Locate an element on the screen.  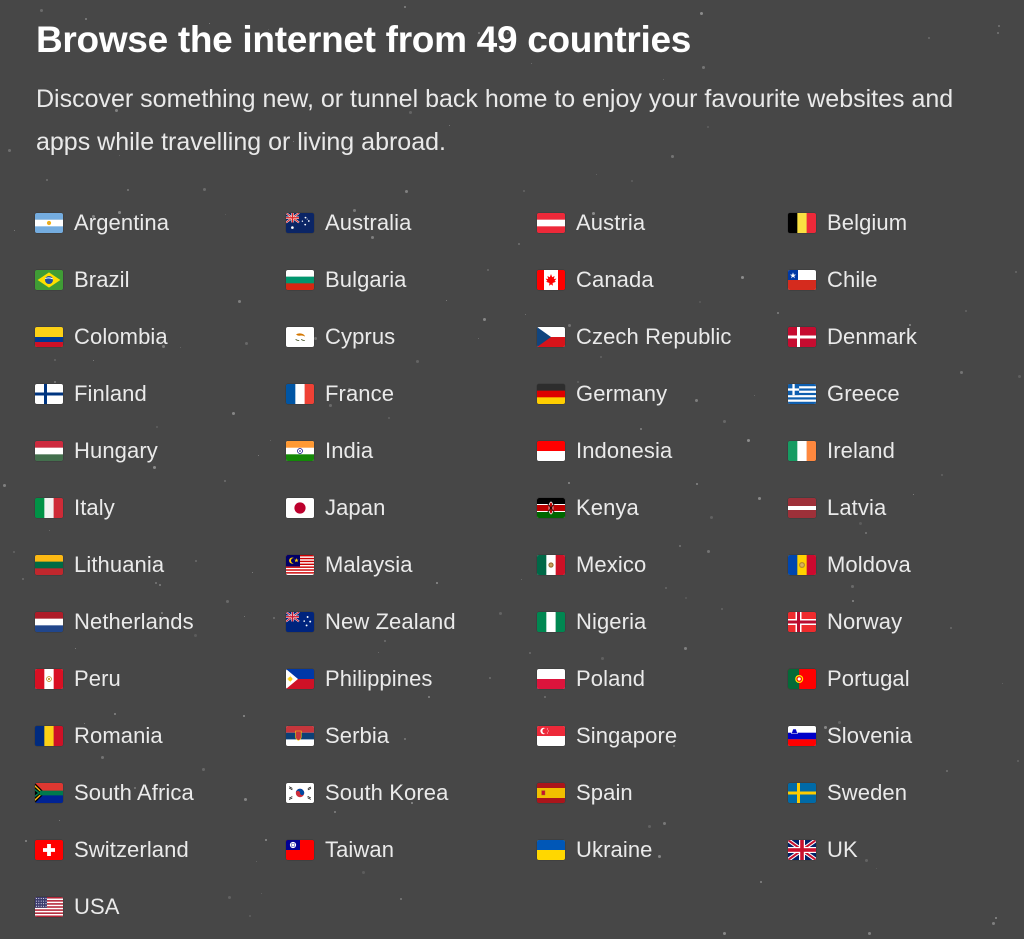
flag-germany-icon is located at coordinates (551, 393).